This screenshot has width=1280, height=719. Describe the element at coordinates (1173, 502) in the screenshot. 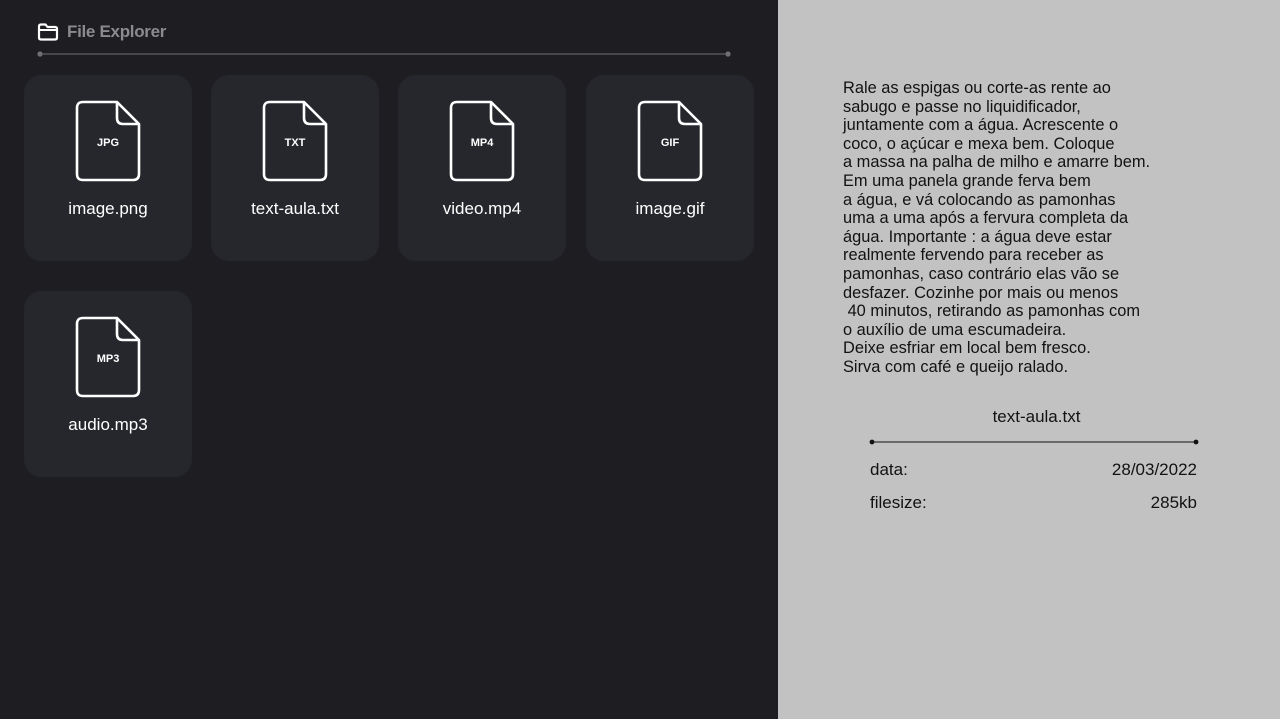

I see `filesize-value: 285kb` at that location.